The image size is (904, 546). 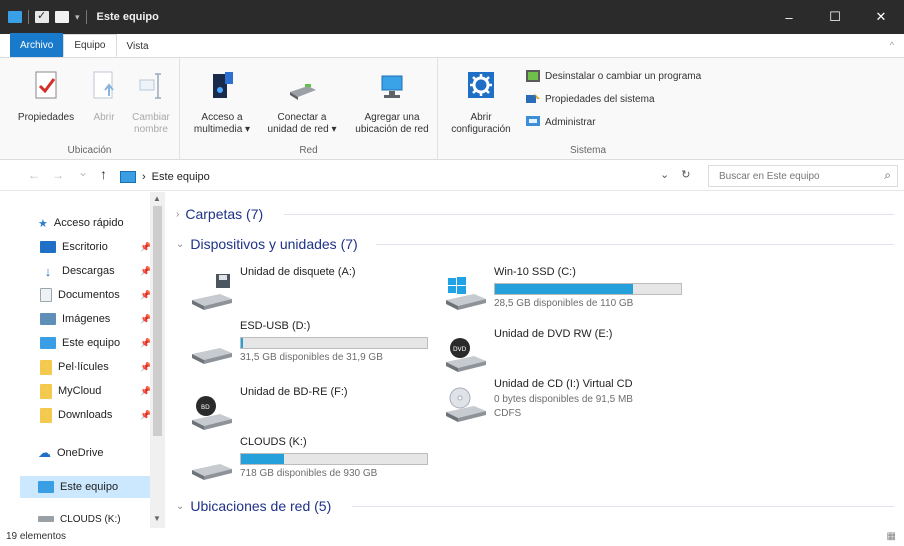 I want to click on minimize-button: –, so click(x=789, y=17).